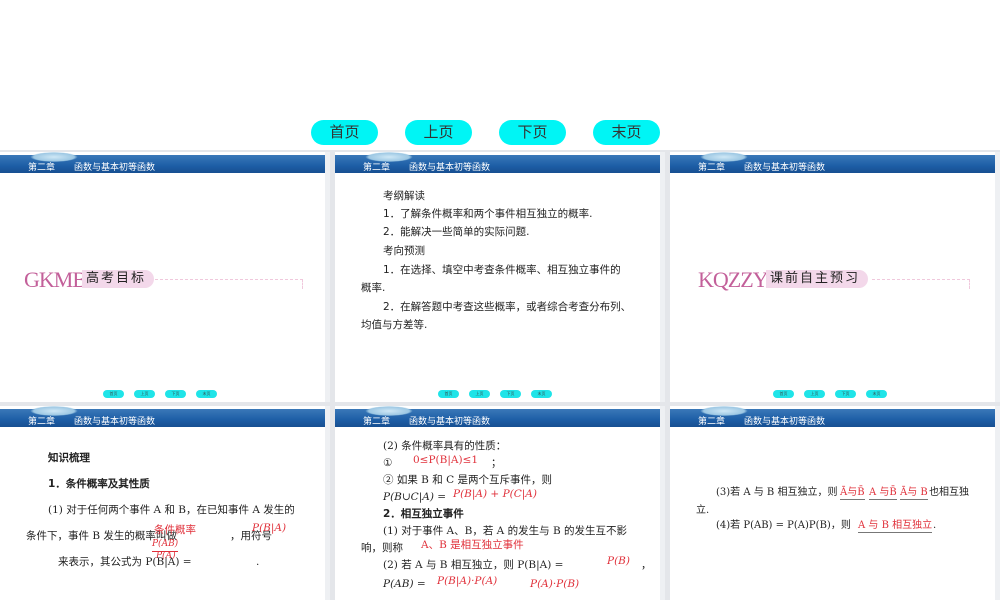 Image resolution: width=1000 pixels, height=600 pixels. Describe the element at coordinates (783, 525) in the screenshot. I see `text-line: (4)若 P(AB) = P(A)P(B)，则` at that location.